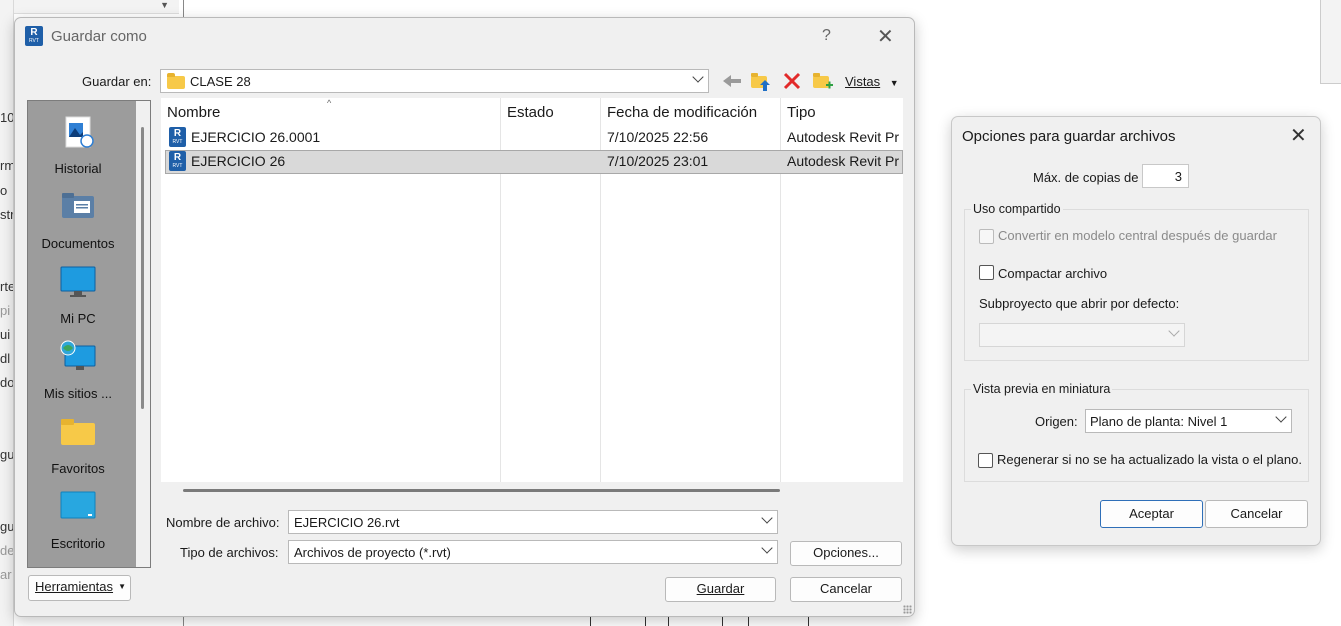 The height and width of the screenshot is (626, 1341). Describe the element at coordinates (177, 137) in the screenshot. I see `revit-file-icon: R RVT` at that location.